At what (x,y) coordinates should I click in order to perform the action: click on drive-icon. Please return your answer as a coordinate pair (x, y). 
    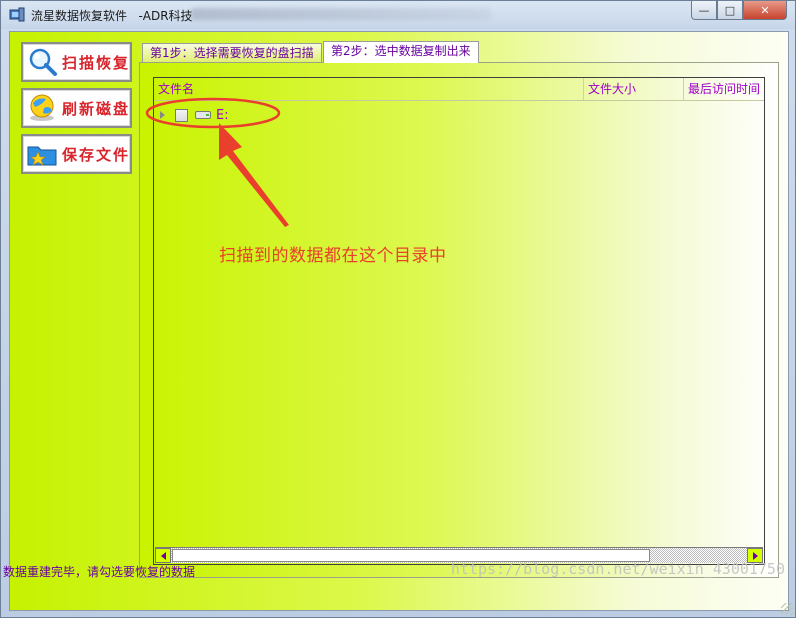
    Looking at the image, I should click on (203, 115).